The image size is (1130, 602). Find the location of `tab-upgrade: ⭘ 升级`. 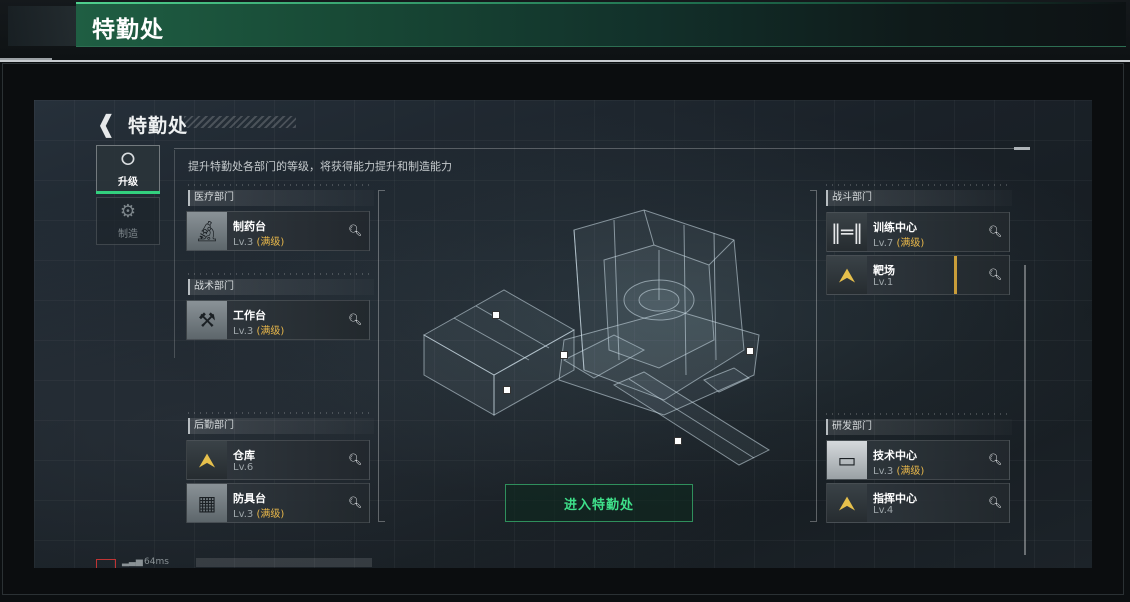

tab-upgrade: ⭘ 升级 is located at coordinates (128, 169).